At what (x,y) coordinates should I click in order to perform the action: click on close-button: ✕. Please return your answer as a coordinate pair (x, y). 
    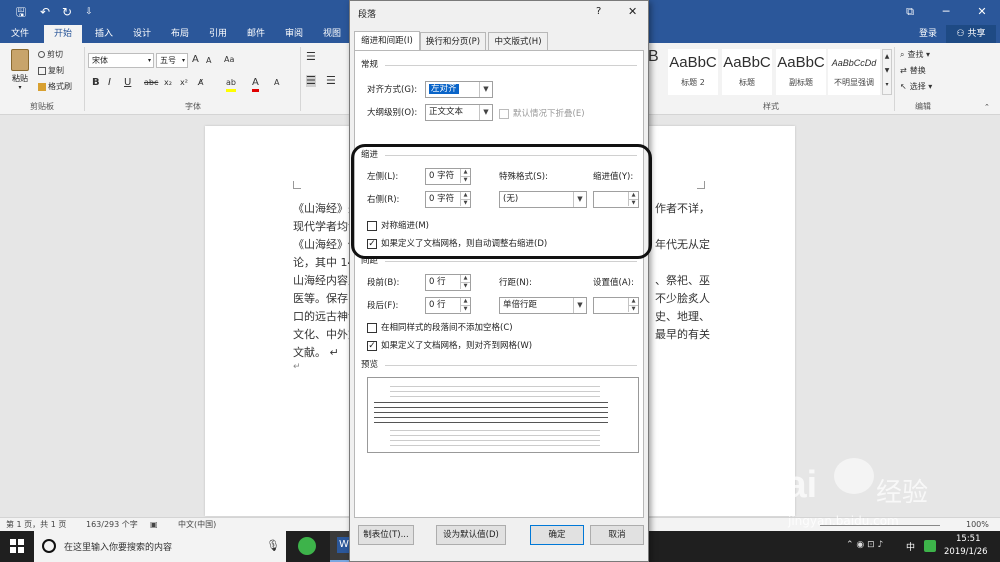
    Looking at the image, I should click on (982, 12).